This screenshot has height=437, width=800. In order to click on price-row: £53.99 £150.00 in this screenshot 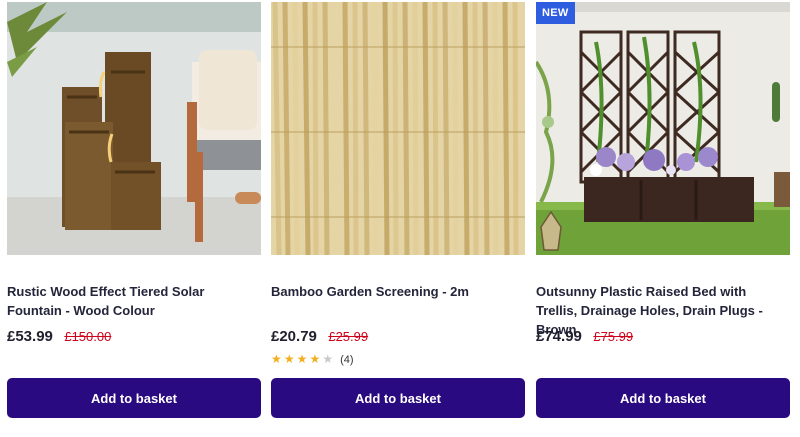, I will do `click(59, 338)`.